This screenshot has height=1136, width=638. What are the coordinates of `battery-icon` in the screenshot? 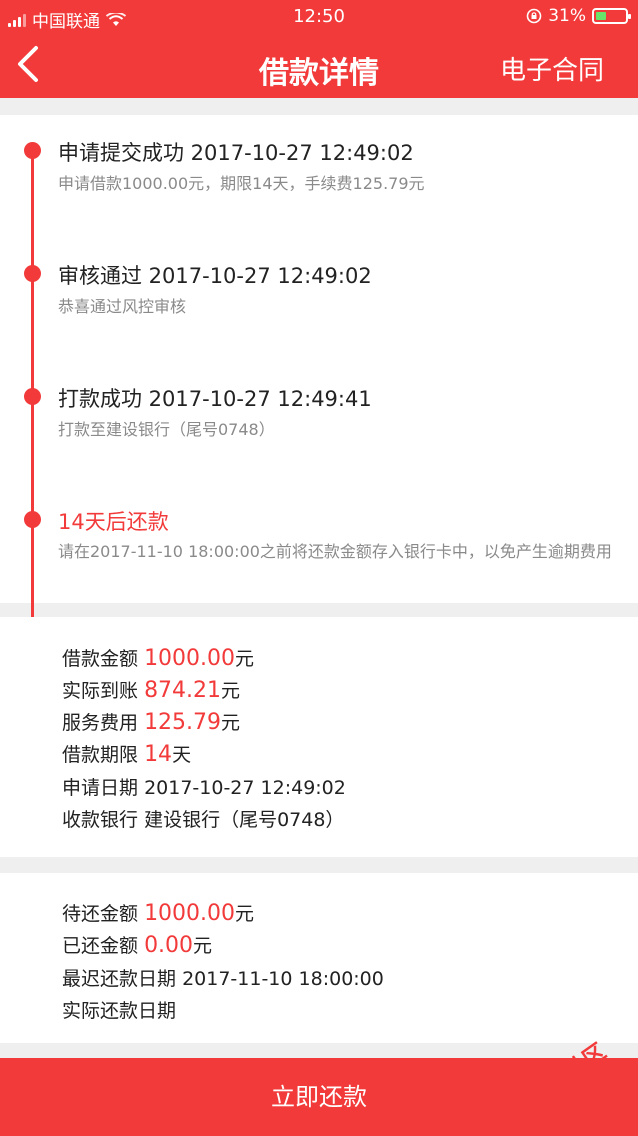 It's located at (611, 16).